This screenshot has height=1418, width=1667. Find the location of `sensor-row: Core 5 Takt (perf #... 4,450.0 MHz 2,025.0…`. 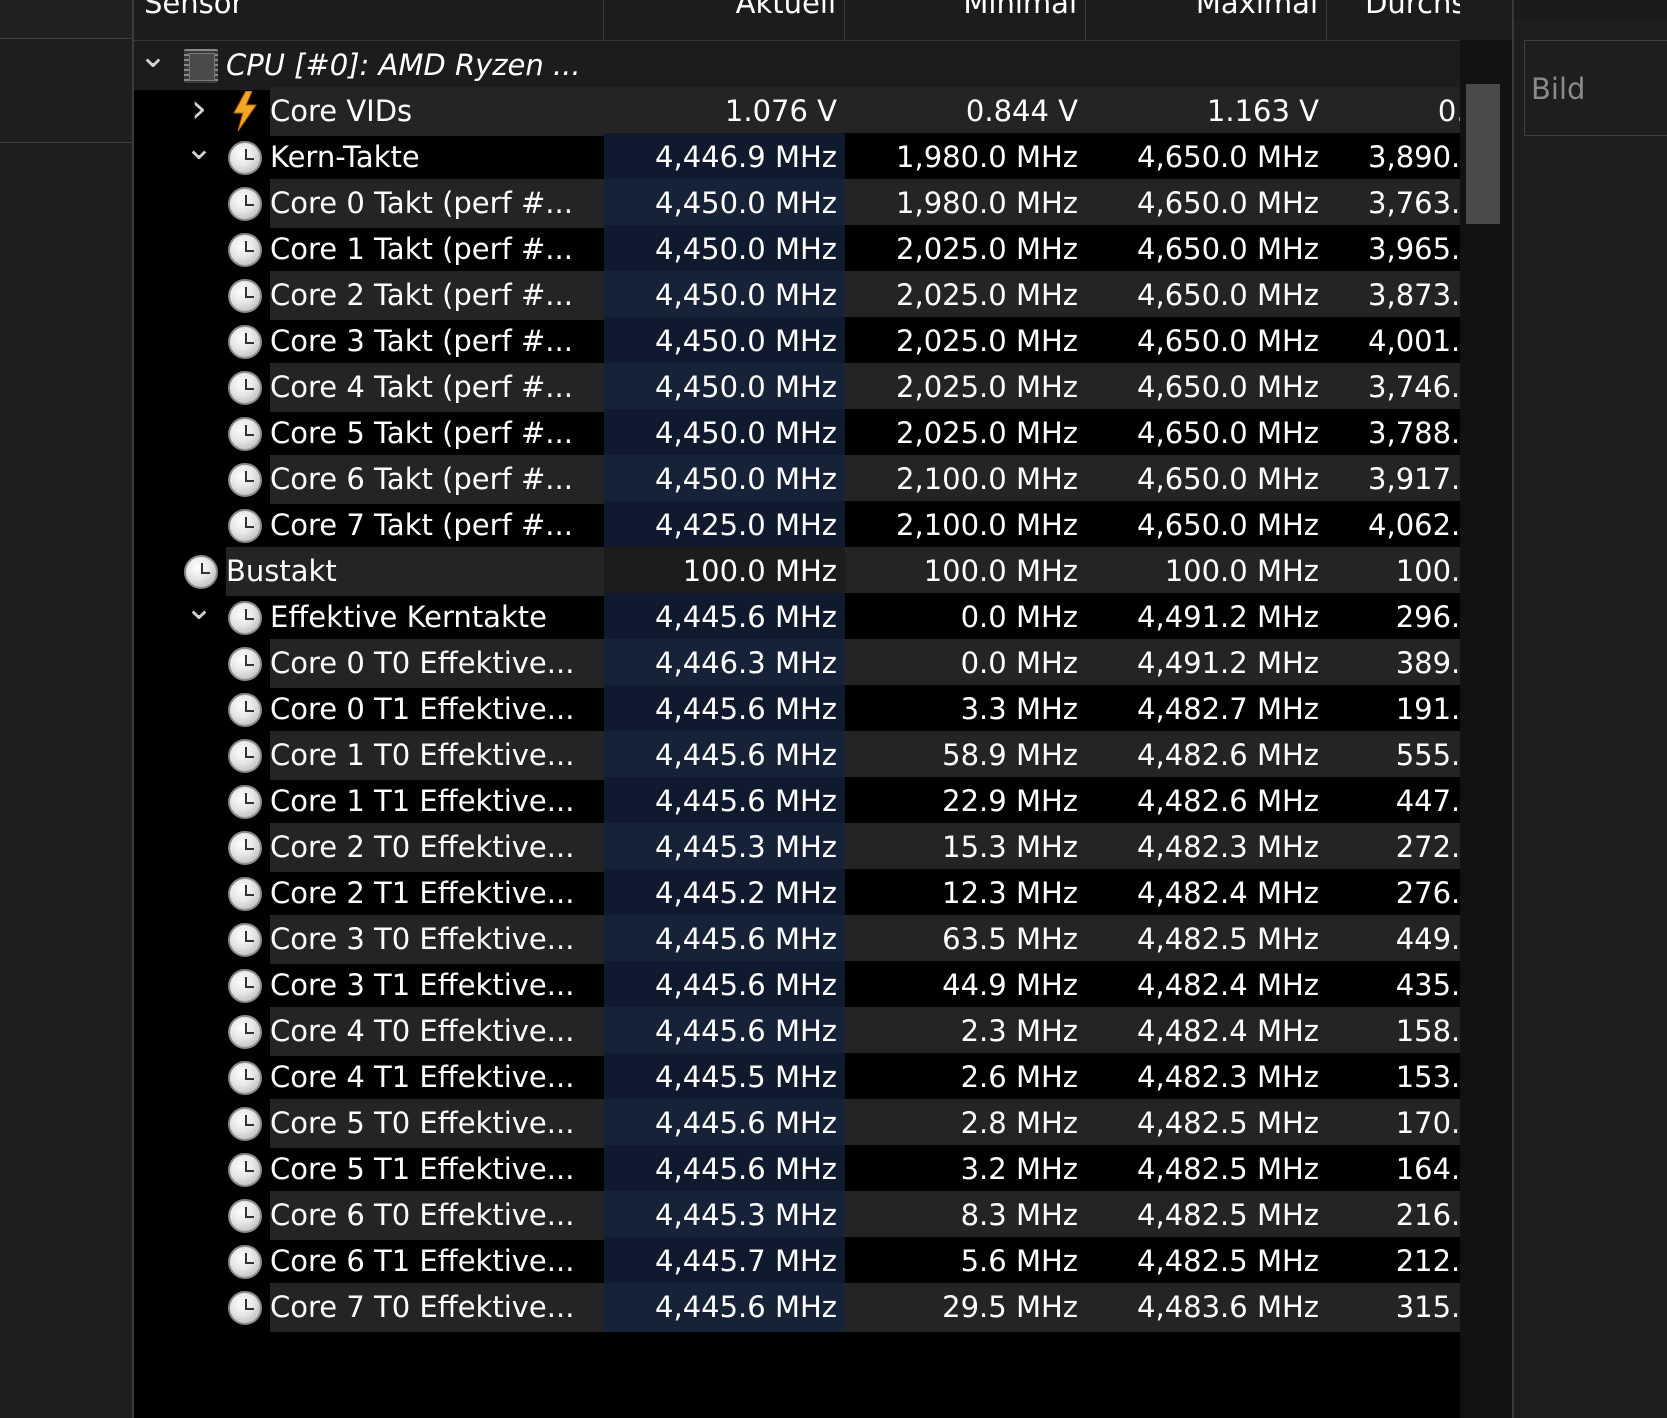

sensor-row: Core 5 Takt (perf #... 4,450.0 MHz 2,025.0… is located at coordinates (843, 433).